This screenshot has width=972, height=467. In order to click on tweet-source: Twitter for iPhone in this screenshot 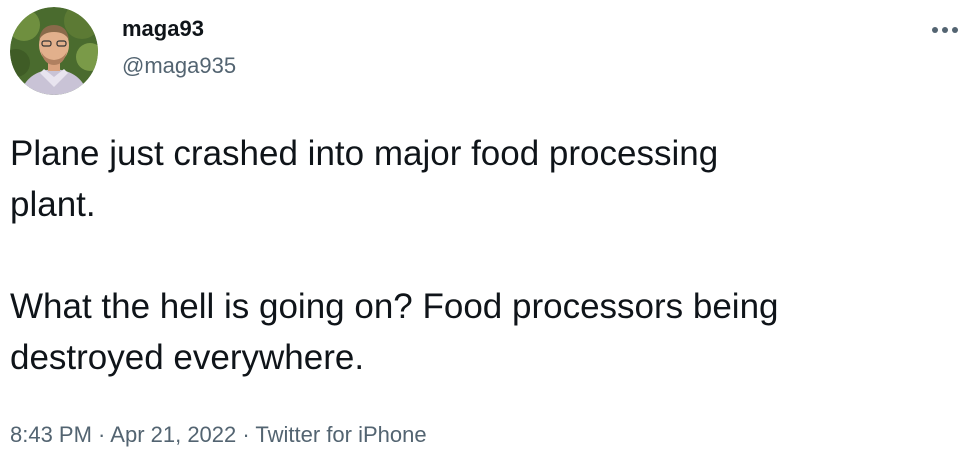, I will do `click(340, 434)`.